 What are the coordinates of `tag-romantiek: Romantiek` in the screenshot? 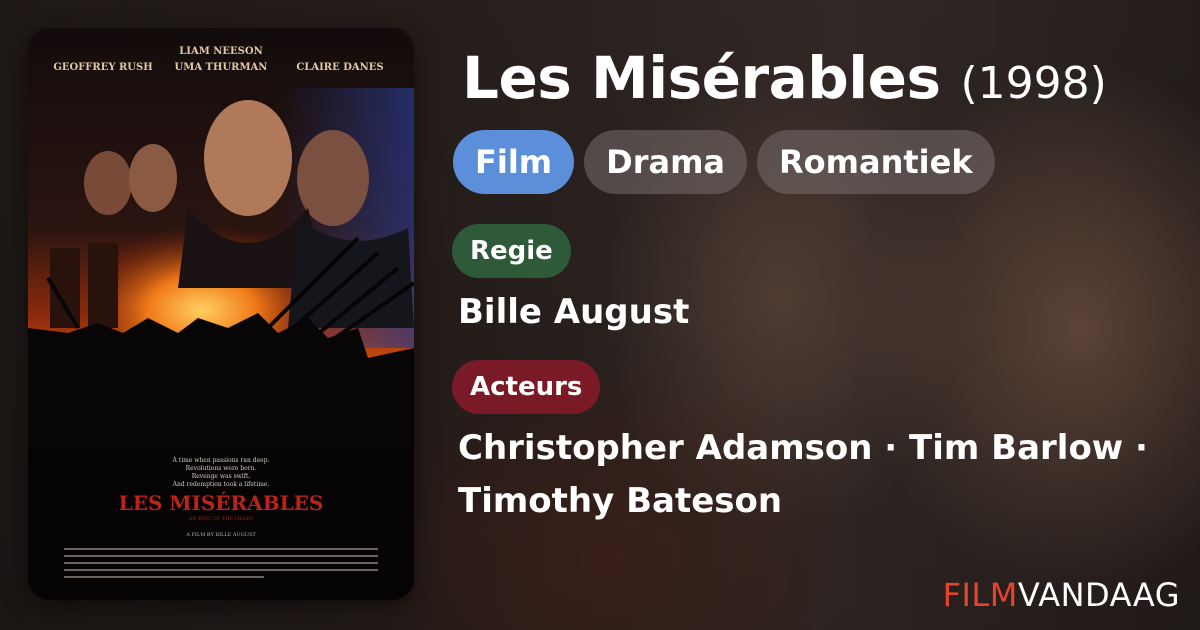 It's located at (876, 162).